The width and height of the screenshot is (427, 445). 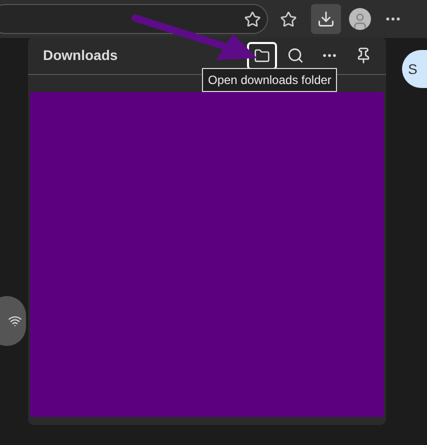 What do you see at coordinates (81, 55) in the screenshot?
I see `panel-title: Downloads` at bounding box center [81, 55].